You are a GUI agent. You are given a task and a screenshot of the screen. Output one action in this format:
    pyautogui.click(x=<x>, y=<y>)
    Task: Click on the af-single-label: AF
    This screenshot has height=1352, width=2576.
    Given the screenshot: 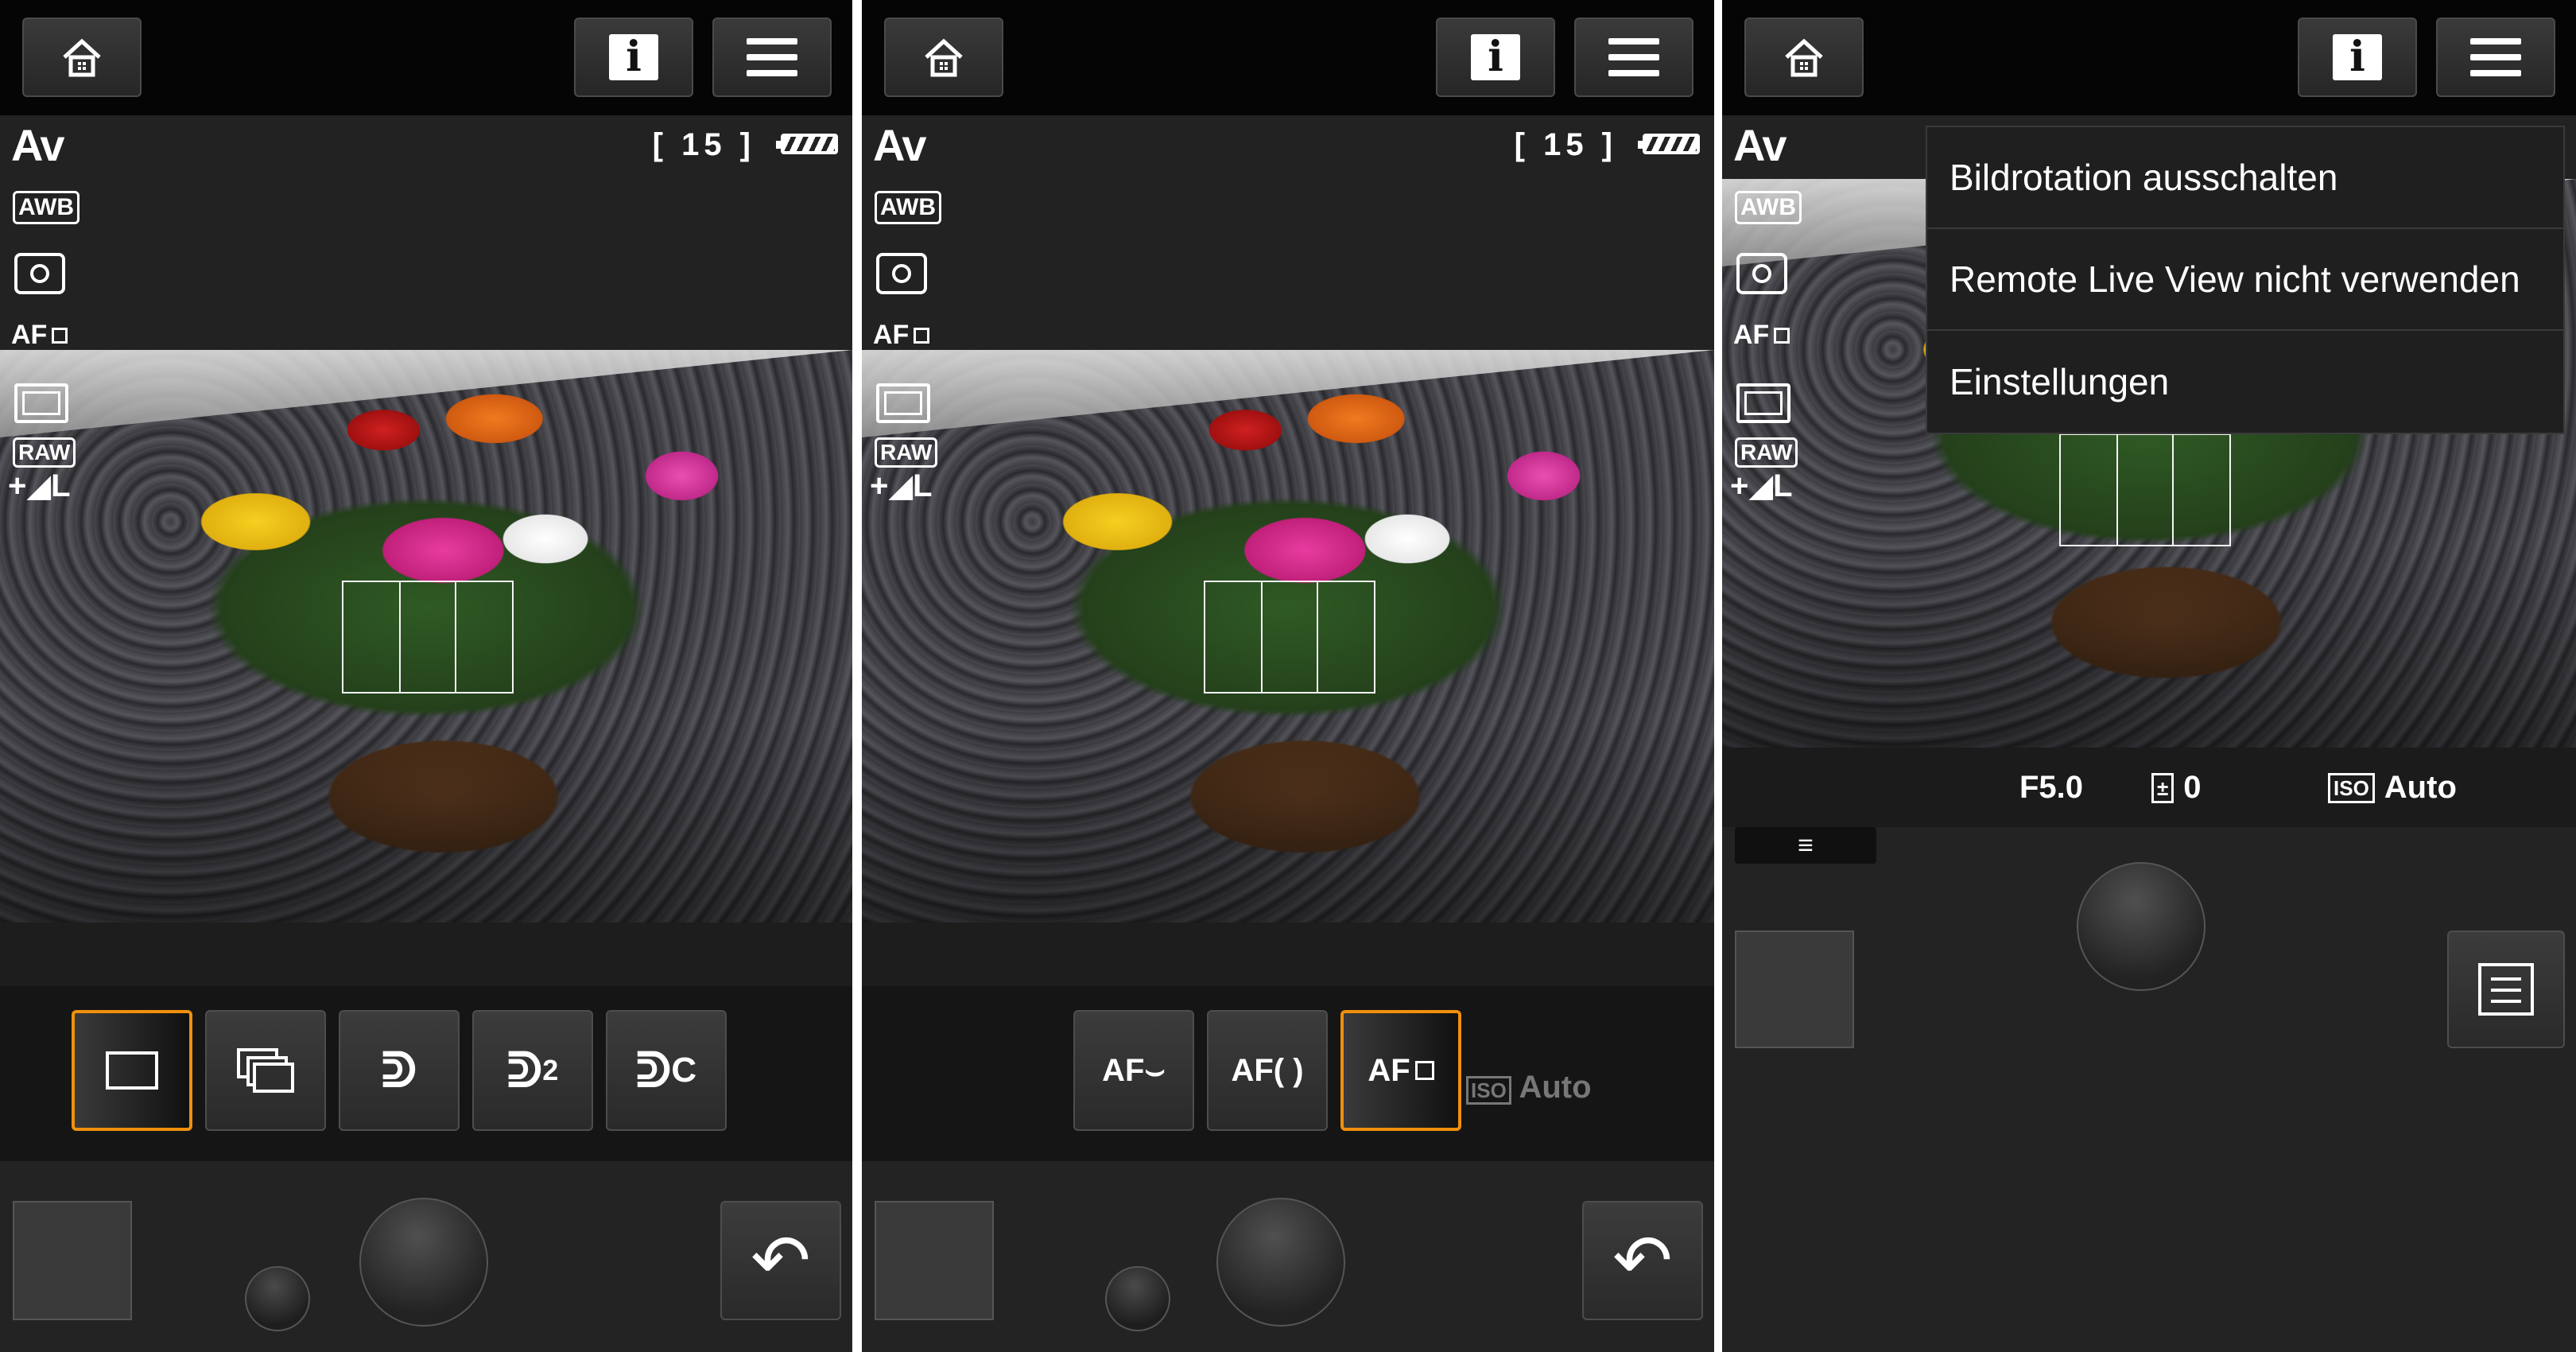 What is the action you would take?
    pyautogui.click(x=1389, y=1070)
    